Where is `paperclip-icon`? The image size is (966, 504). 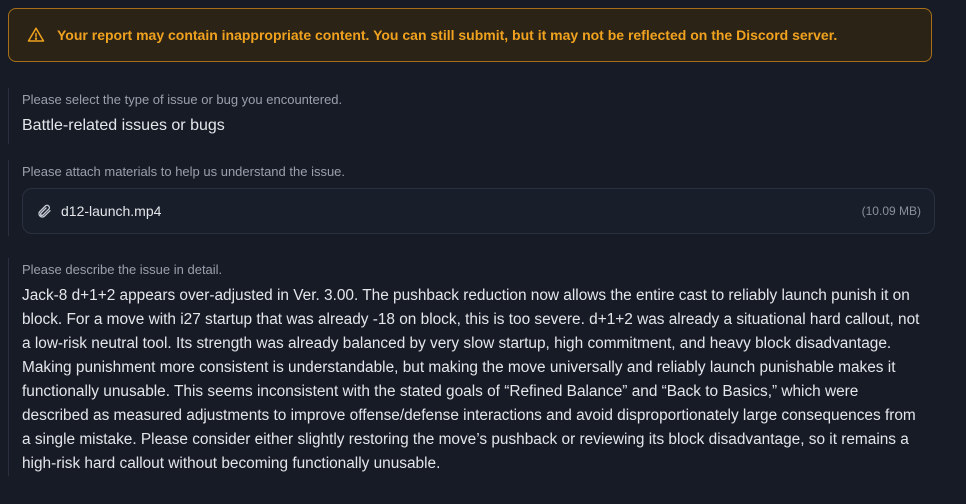
paperclip-icon is located at coordinates (44, 211).